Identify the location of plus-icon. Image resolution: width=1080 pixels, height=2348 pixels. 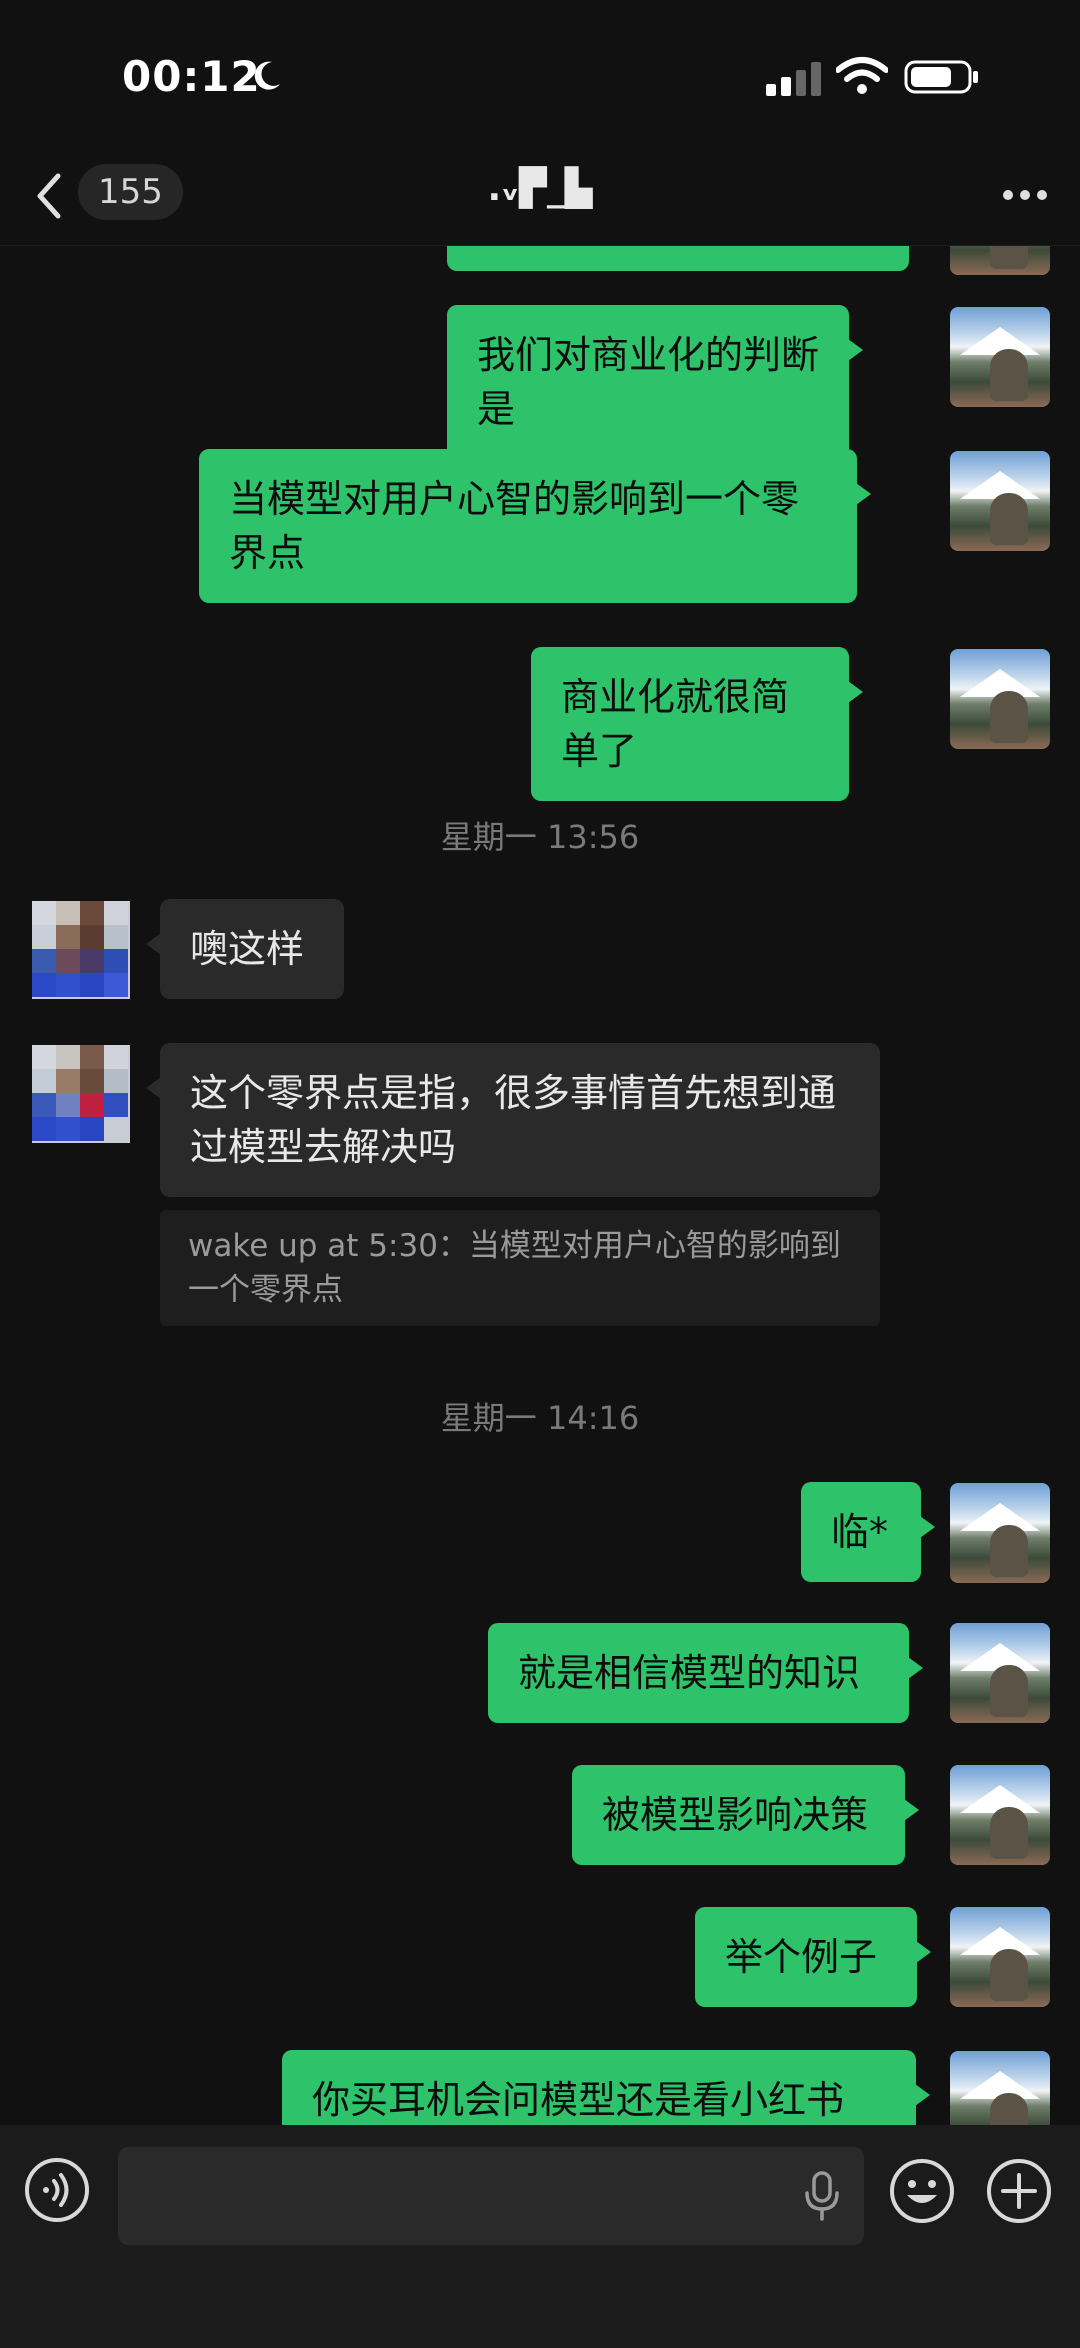
(1019, 2191).